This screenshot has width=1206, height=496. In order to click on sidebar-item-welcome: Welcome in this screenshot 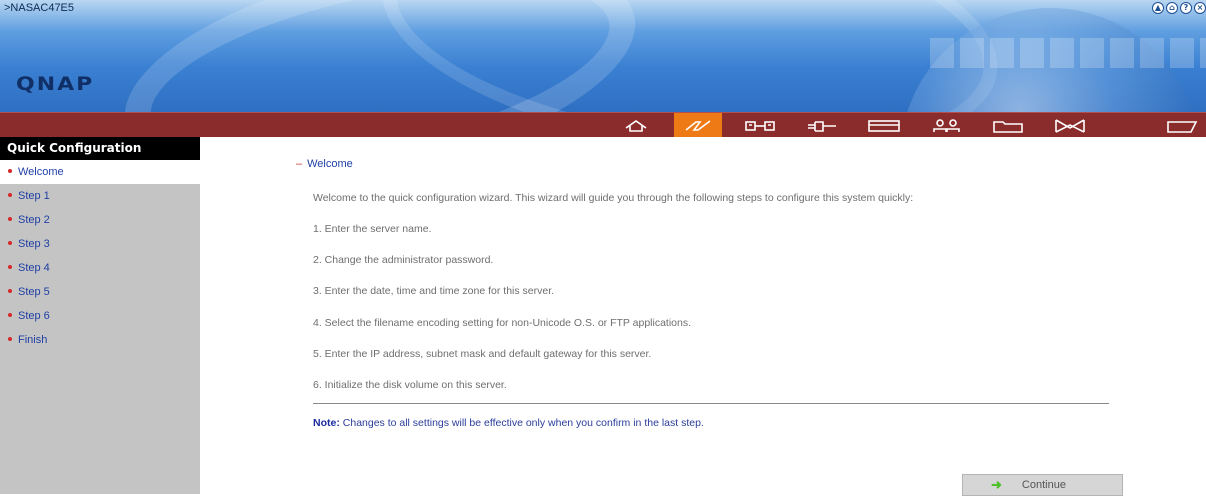, I will do `click(100, 172)`.